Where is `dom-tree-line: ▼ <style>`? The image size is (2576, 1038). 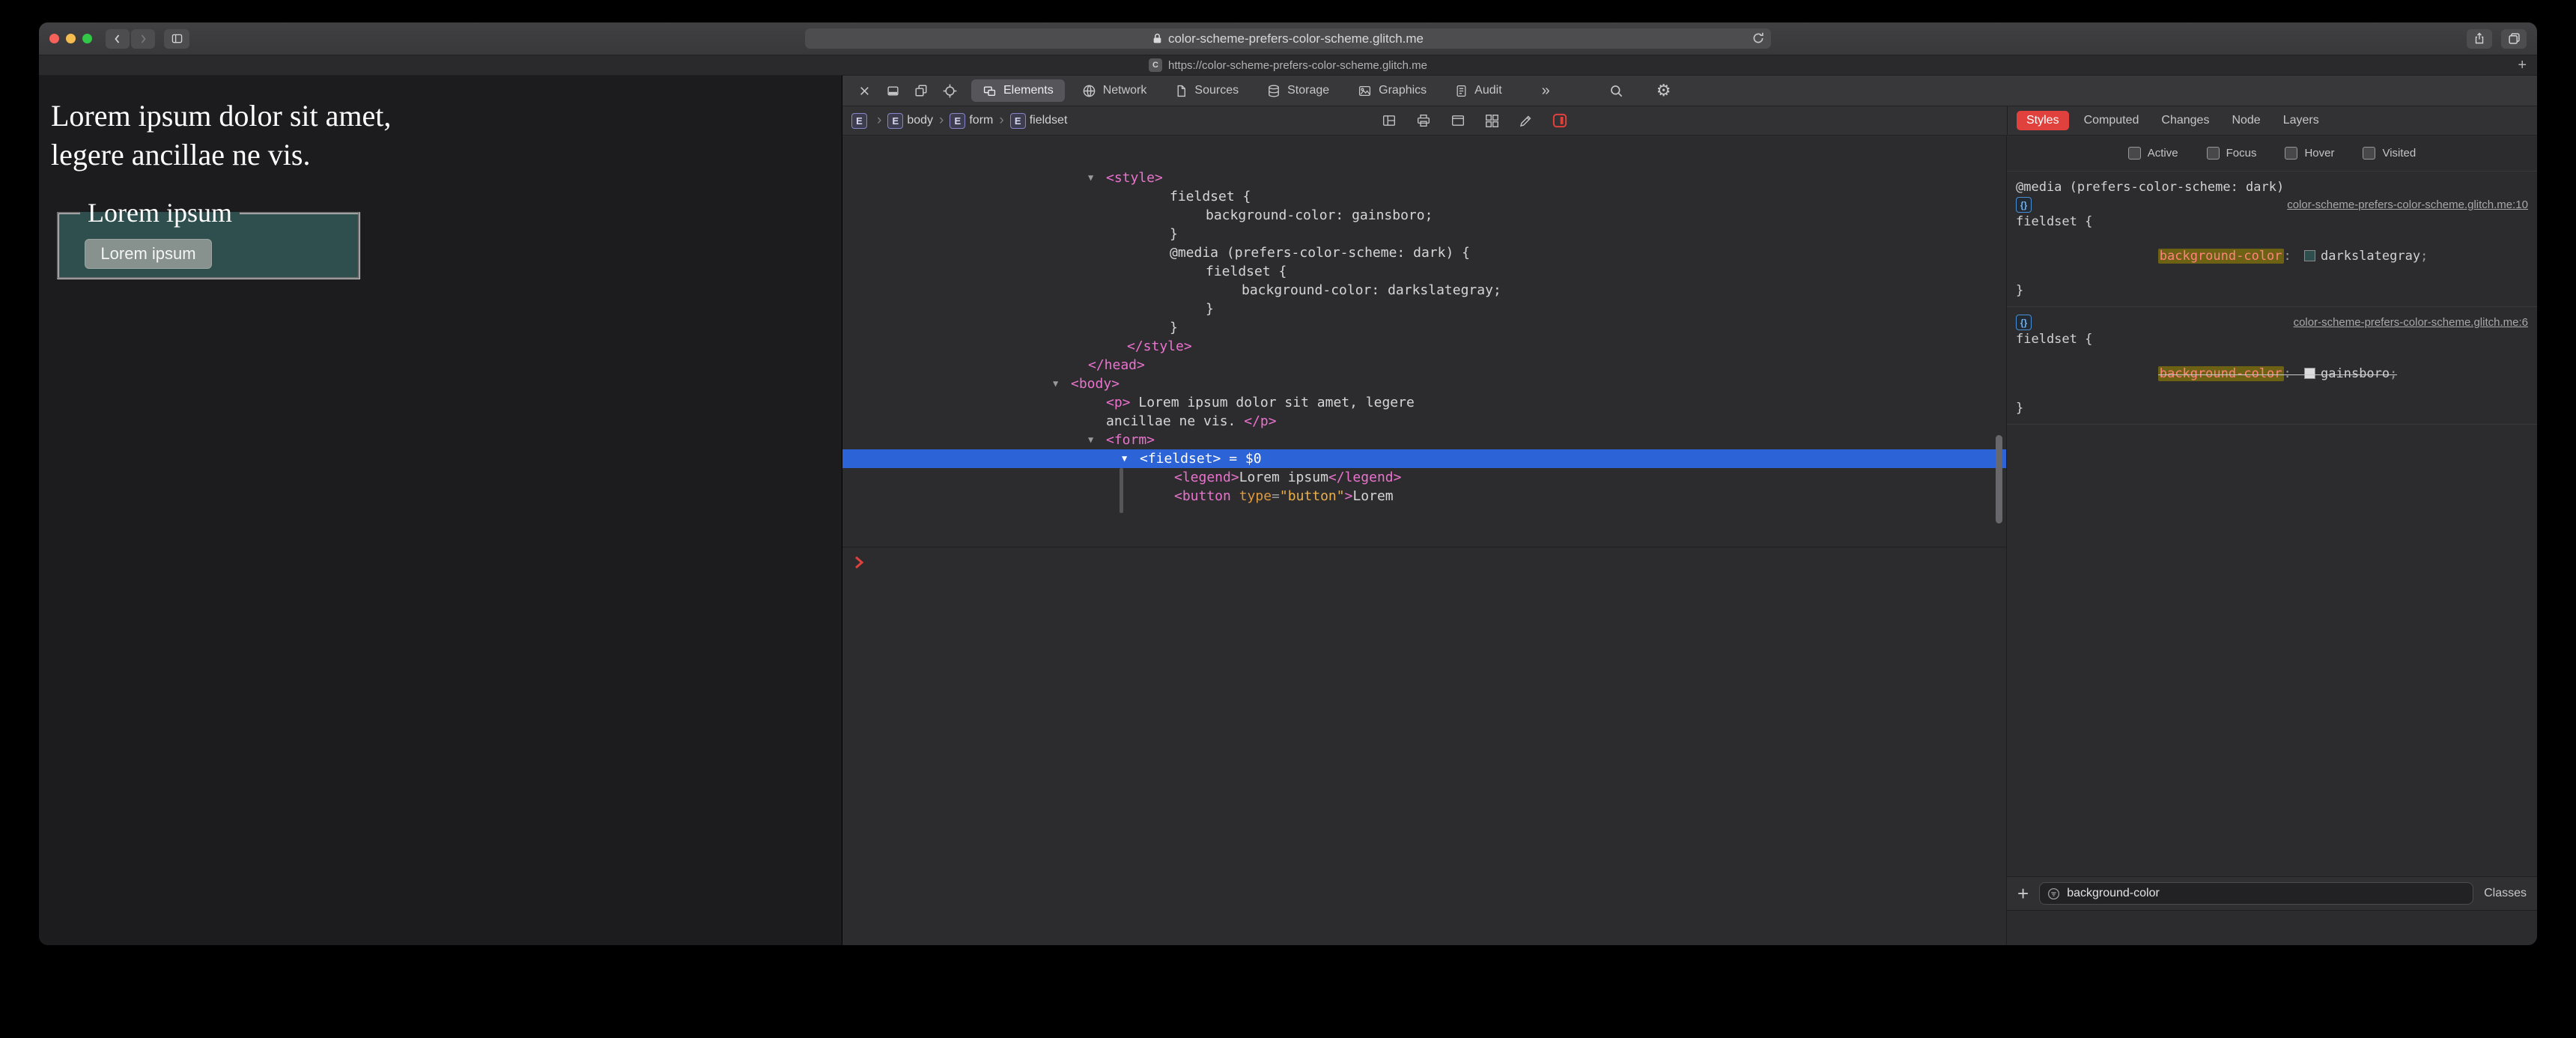 dom-tree-line: ▼ <style> is located at coordinates (1424, 178).